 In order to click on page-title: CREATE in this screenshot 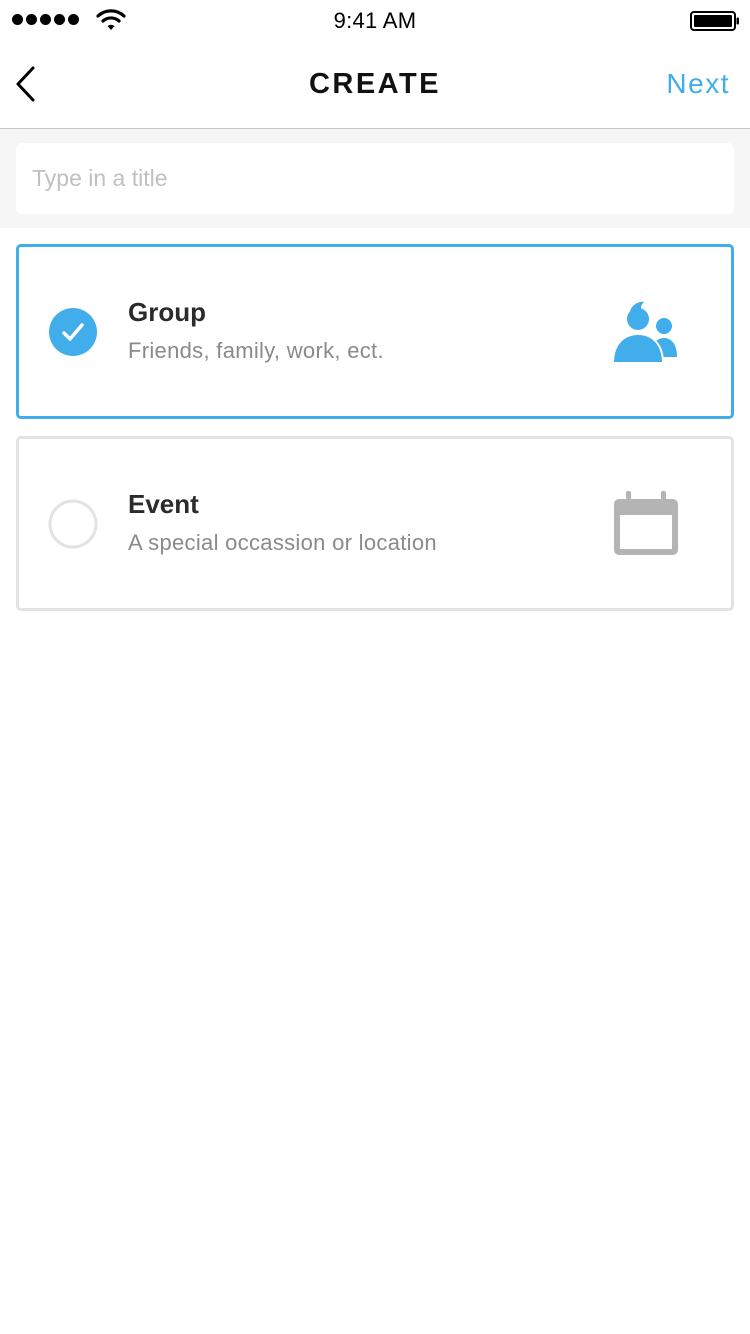, I will do `click(375, 84)`.